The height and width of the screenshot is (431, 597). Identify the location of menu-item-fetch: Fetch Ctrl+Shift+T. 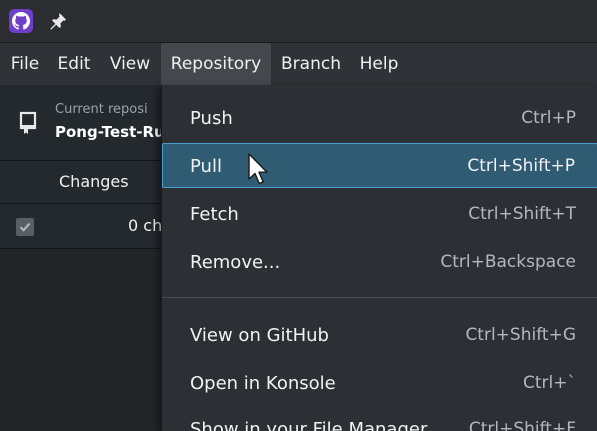
(379, 214).